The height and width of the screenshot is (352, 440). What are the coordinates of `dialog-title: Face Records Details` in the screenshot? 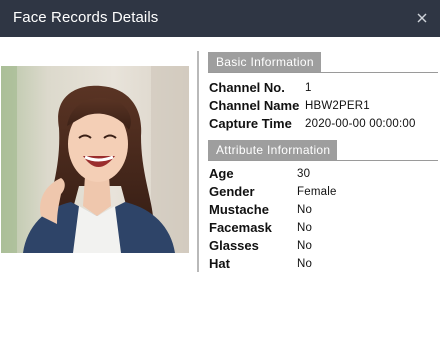 It's located at (86, 17).